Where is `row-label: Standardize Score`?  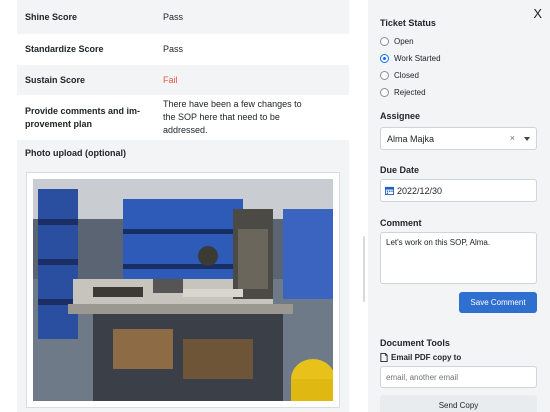
row-label: Standardize Score is located at coordinates (64, 49).